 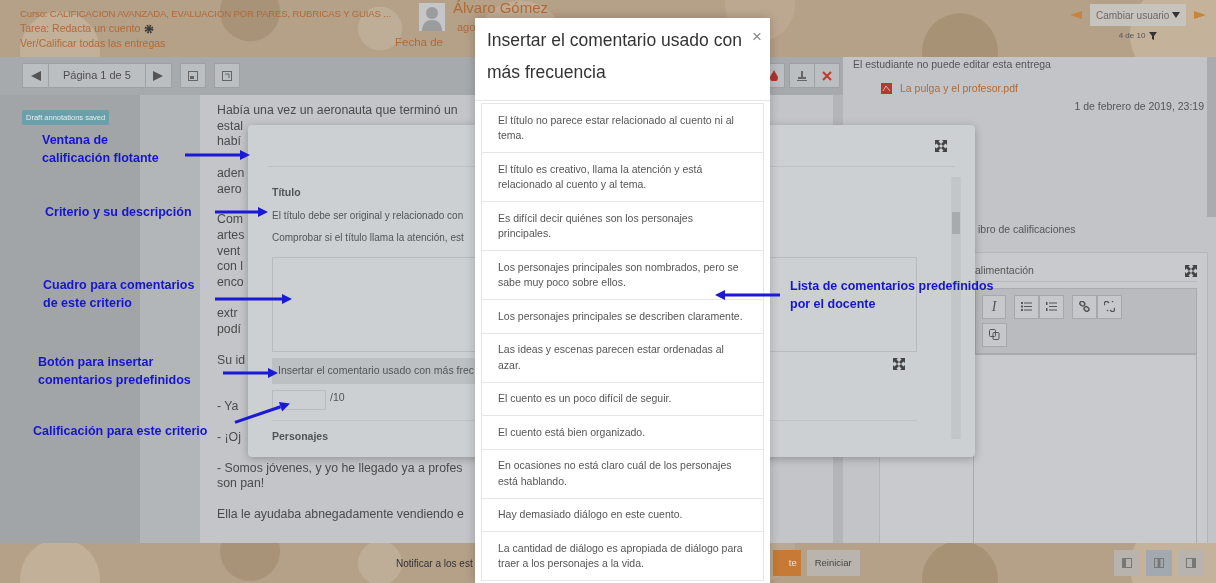 I want to click on reset-button: Reiniciar, so click(x=833, y=563).